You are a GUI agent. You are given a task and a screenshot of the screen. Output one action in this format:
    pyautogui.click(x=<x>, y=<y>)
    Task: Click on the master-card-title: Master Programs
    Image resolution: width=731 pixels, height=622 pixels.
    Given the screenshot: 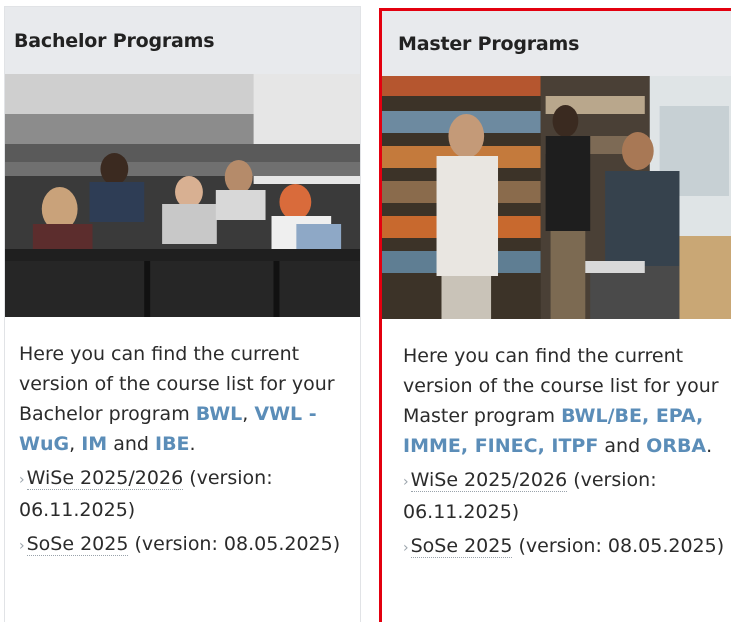 What is the action you would take?
    pyautogui.click(x=556, y=43)
    